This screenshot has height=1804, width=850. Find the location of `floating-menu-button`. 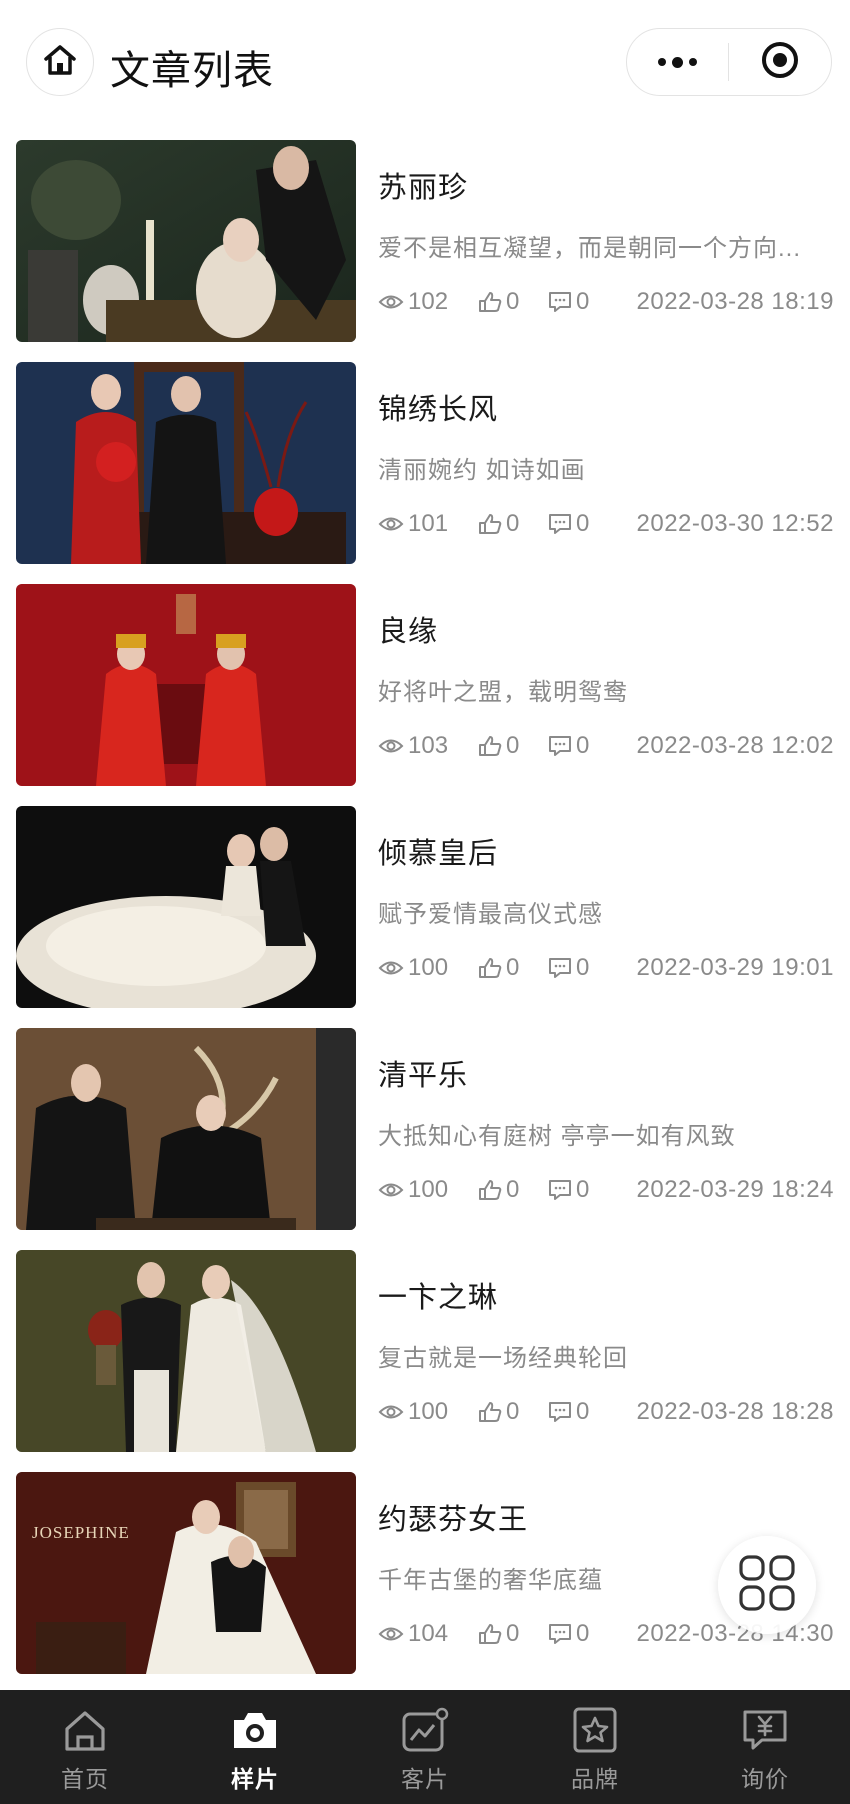

floating-menu-button is located at coordinates (767, 1585).